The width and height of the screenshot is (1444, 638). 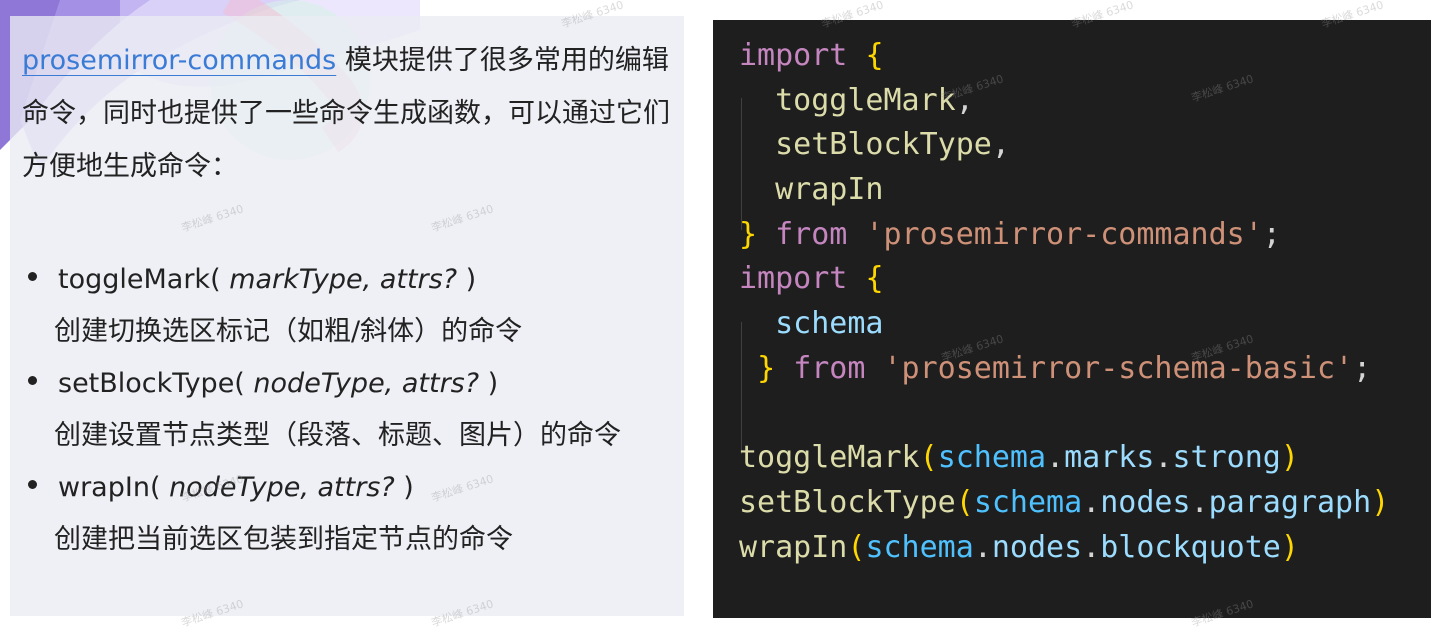 What do you see at coordinates (1019, 458) in the screenshot?
I see `code-line: toggleMark(schema.marks.strong)` at bounding box center [1019, 458].